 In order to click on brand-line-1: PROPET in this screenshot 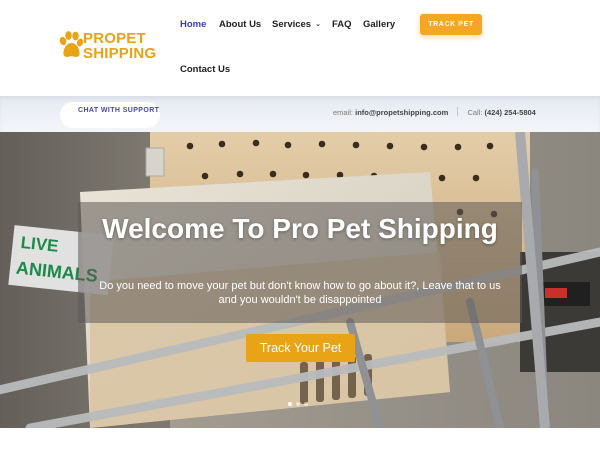, I will do `click(114, 38)`.